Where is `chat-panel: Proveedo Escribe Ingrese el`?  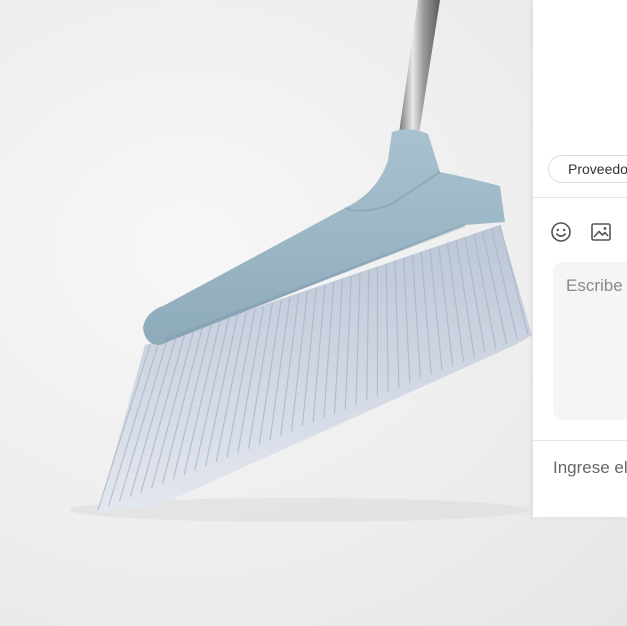
chat-panel: Proveedo Escribe Ingrese el is located at coordinates (580, 258).